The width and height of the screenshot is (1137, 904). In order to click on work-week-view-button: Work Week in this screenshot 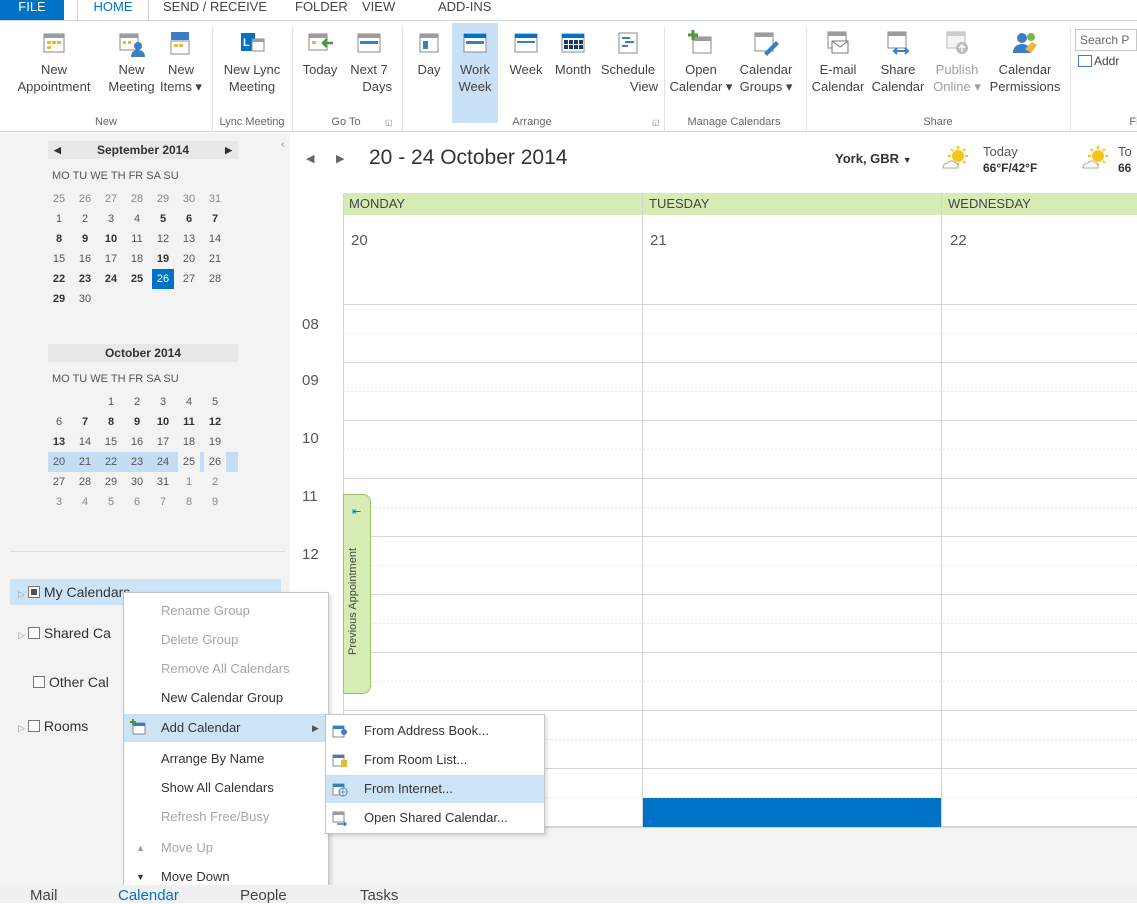, I will do `click(475, 73)`.